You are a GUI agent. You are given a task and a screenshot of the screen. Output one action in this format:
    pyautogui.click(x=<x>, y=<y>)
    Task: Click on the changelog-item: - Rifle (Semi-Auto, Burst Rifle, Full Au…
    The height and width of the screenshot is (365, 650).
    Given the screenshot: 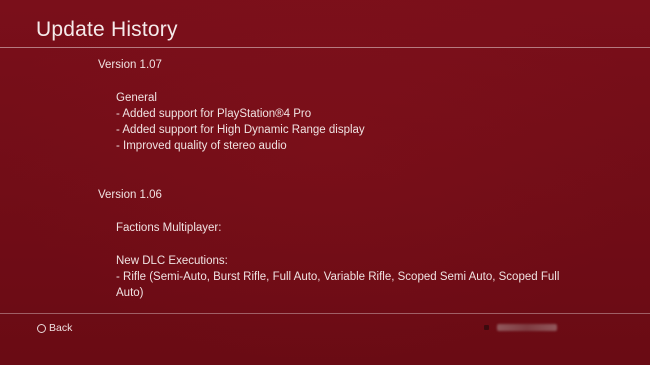 What is the action you would take?
    pyautogui.click(x=338, y=277)
    